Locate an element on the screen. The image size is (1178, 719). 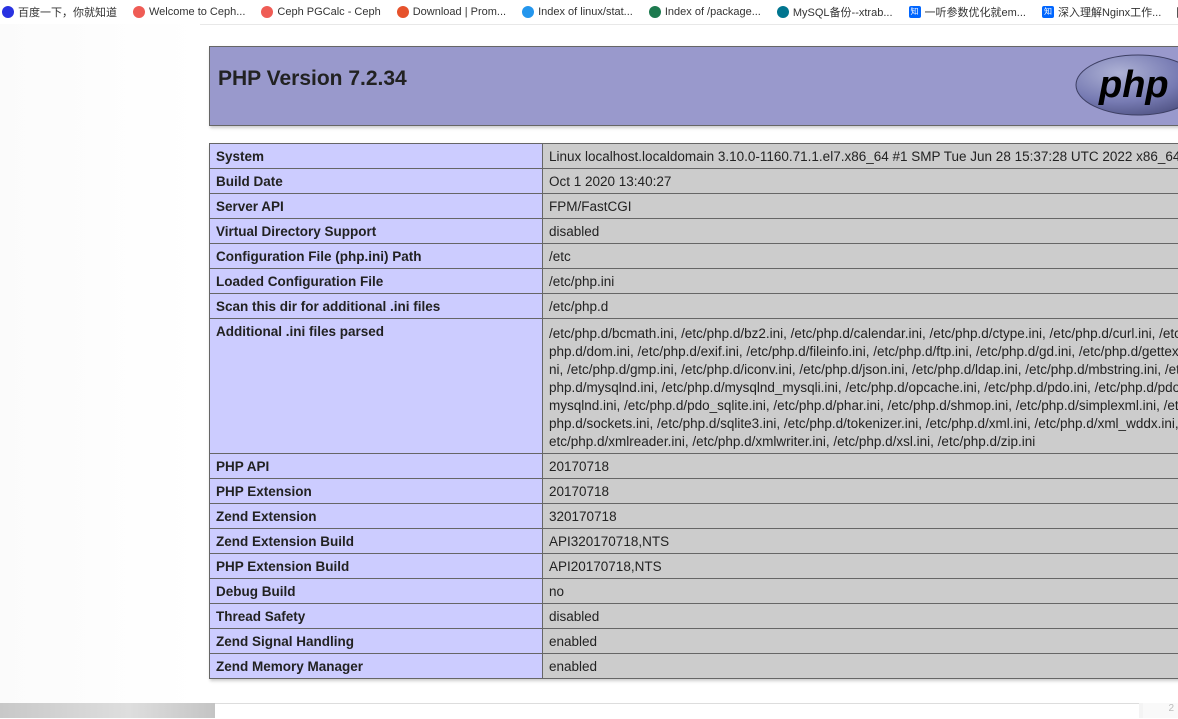
row-key: Server API is located at coordinates (376, 206).